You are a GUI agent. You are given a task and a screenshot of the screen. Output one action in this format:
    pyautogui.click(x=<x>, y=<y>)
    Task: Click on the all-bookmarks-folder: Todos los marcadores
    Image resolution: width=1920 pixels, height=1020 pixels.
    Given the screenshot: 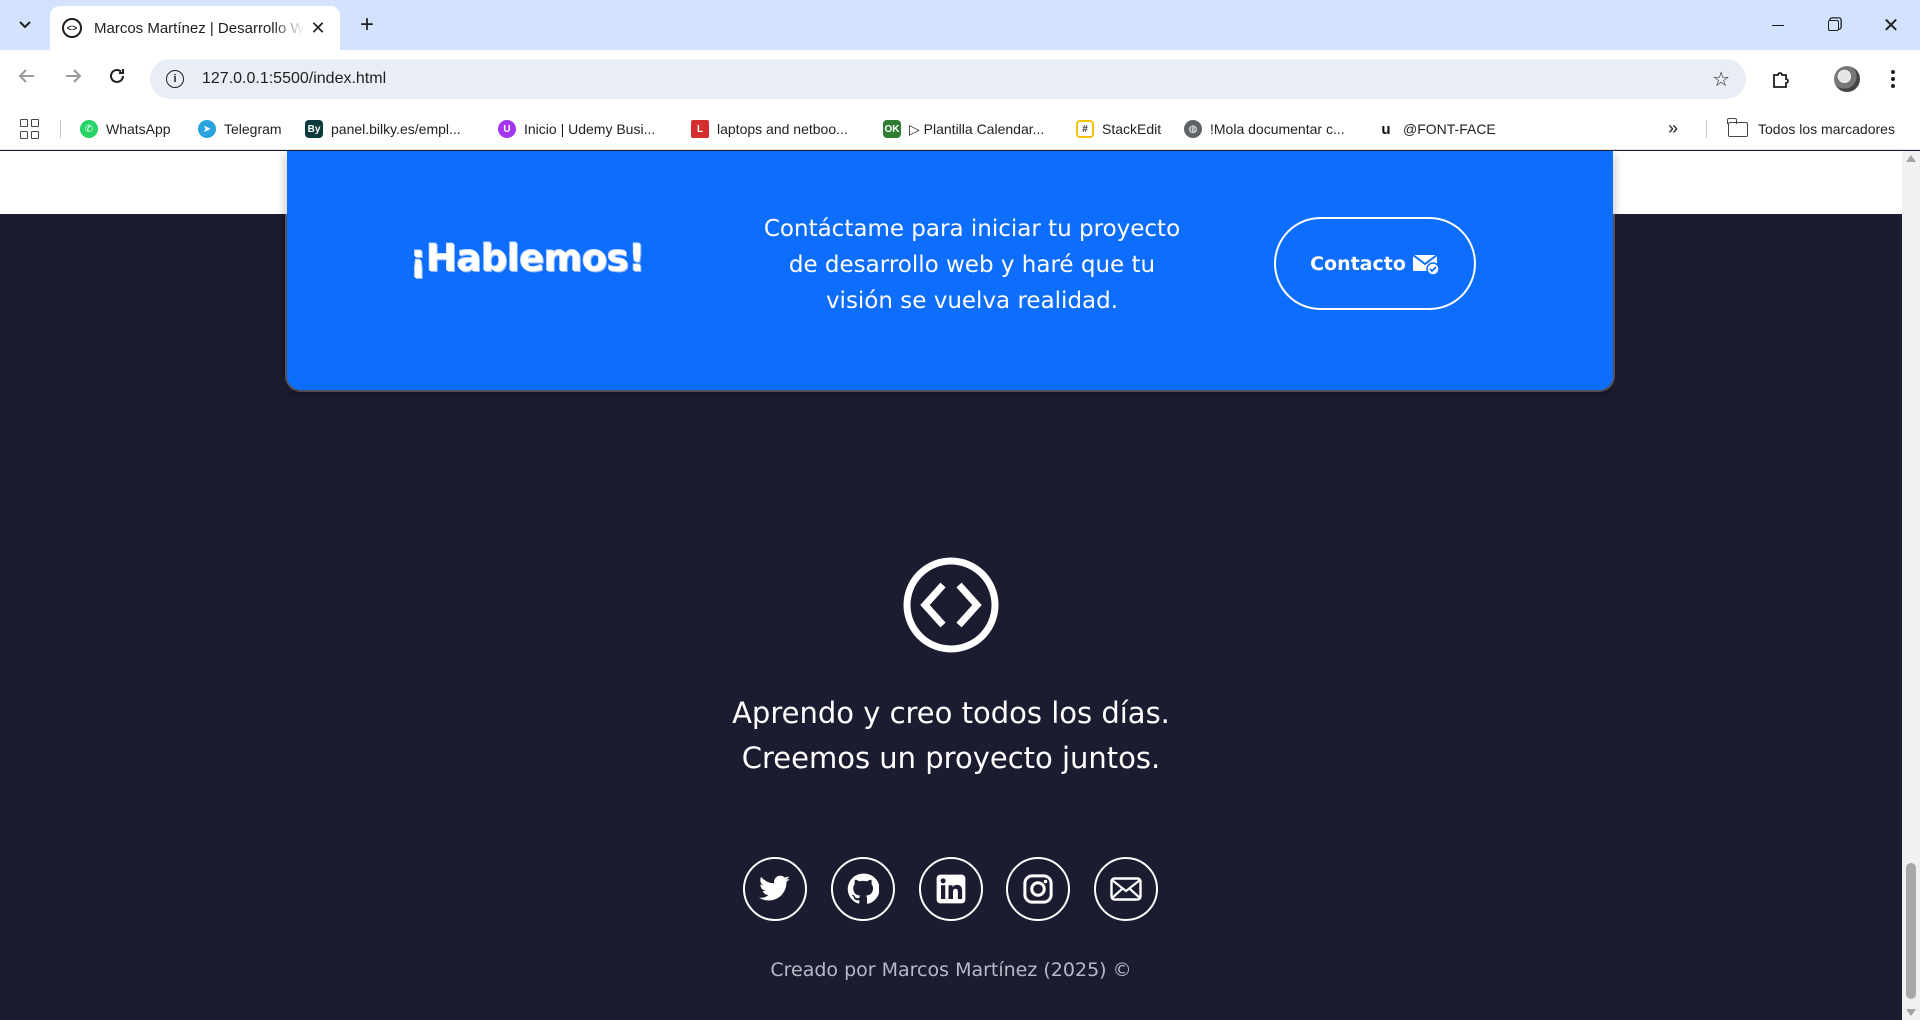 What is the action you would take?
    pyautogui.click(x=1811, y=128)
    